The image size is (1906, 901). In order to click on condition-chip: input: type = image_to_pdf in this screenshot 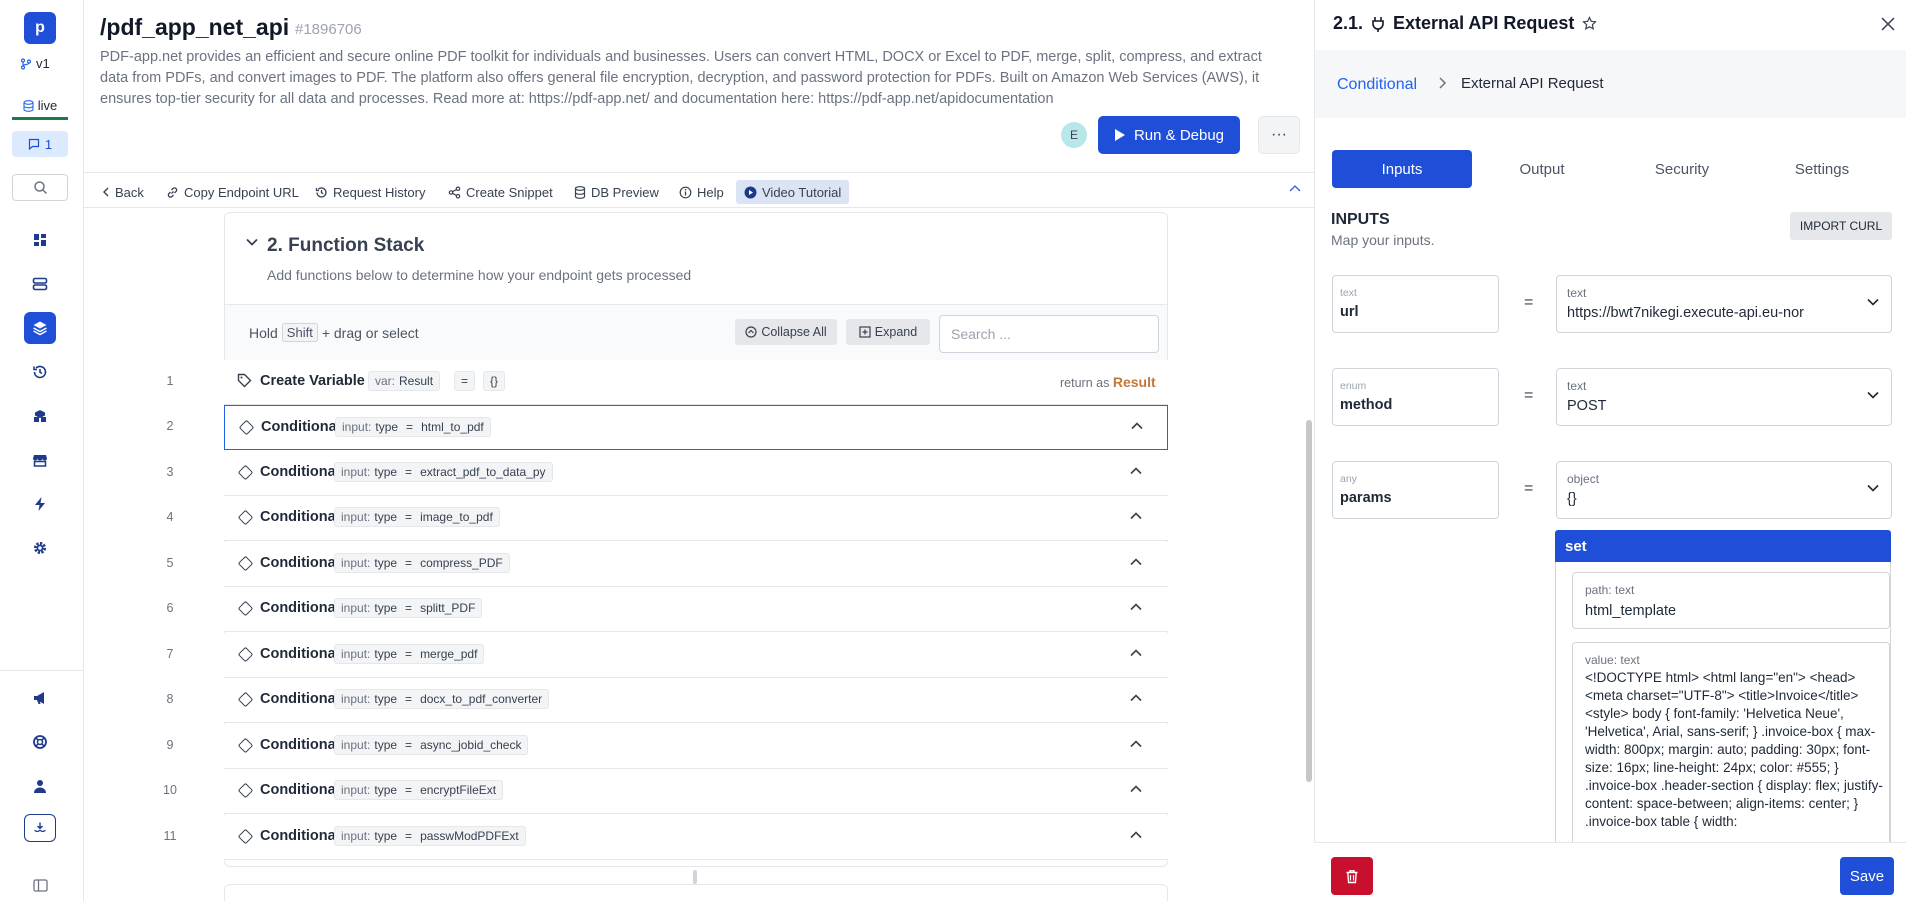, I will do `click(417, 517)`.